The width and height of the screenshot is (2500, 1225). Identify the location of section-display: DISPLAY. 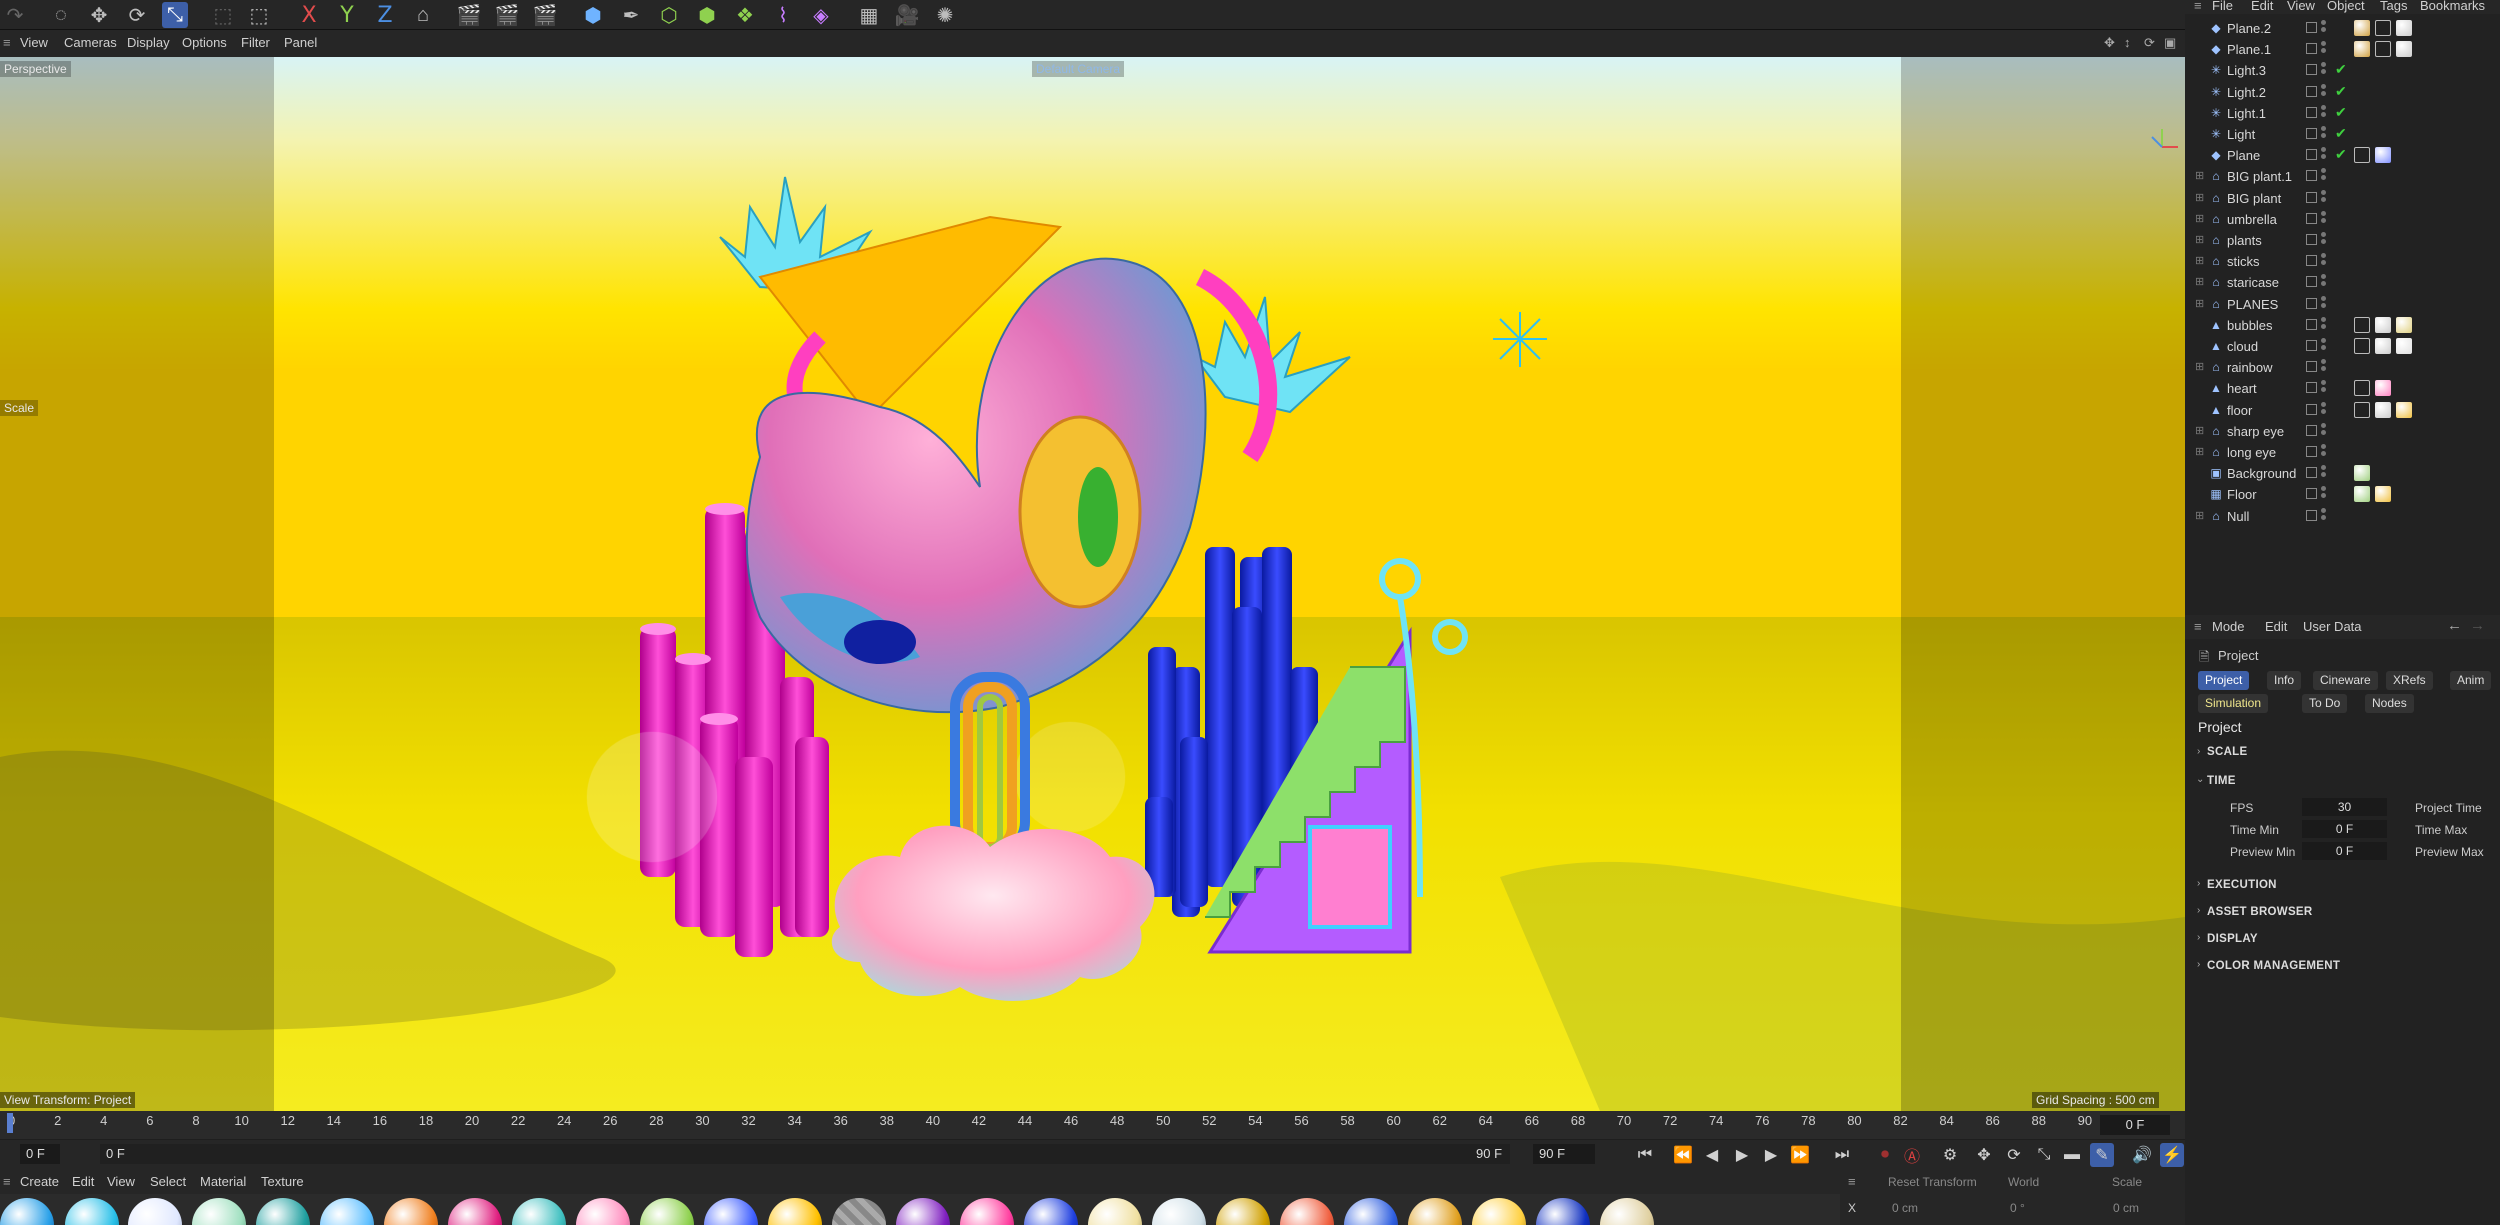
(2232, 939).